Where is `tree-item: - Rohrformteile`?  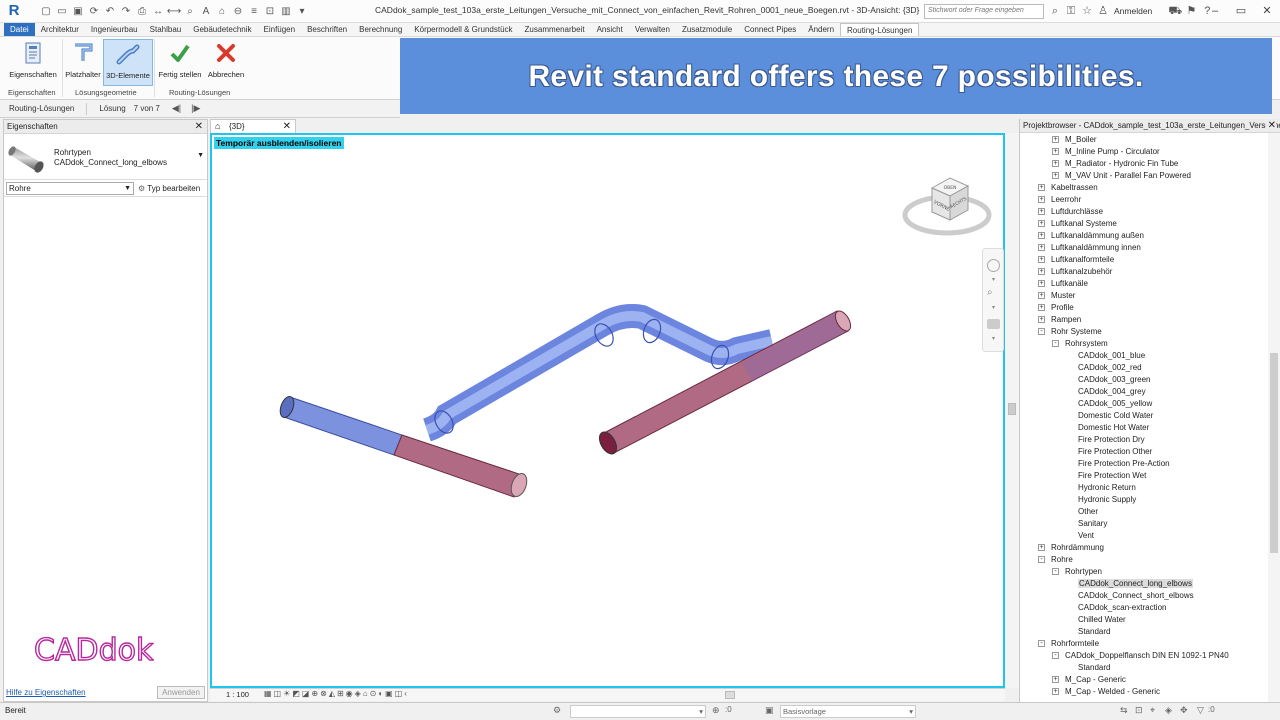
tree-item: - Rohrformteile is located at coordinates (1068, 644).